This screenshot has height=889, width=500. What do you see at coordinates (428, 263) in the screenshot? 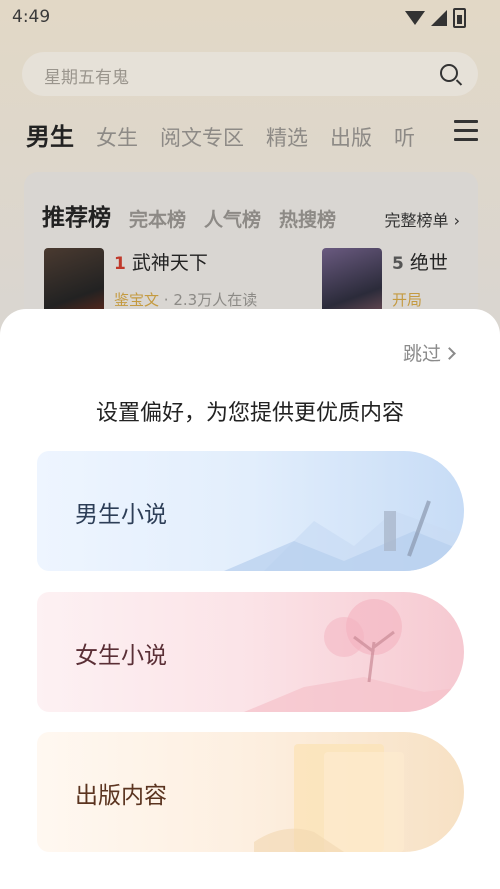
I see `book-title: 绝世` at bounding box center [428, 263].